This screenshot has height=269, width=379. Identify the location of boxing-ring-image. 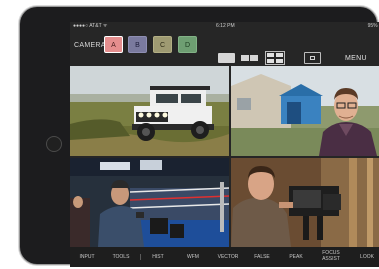
(149, 202).